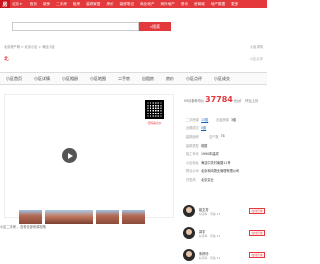  I want to click on search-input, so click(75, 26).